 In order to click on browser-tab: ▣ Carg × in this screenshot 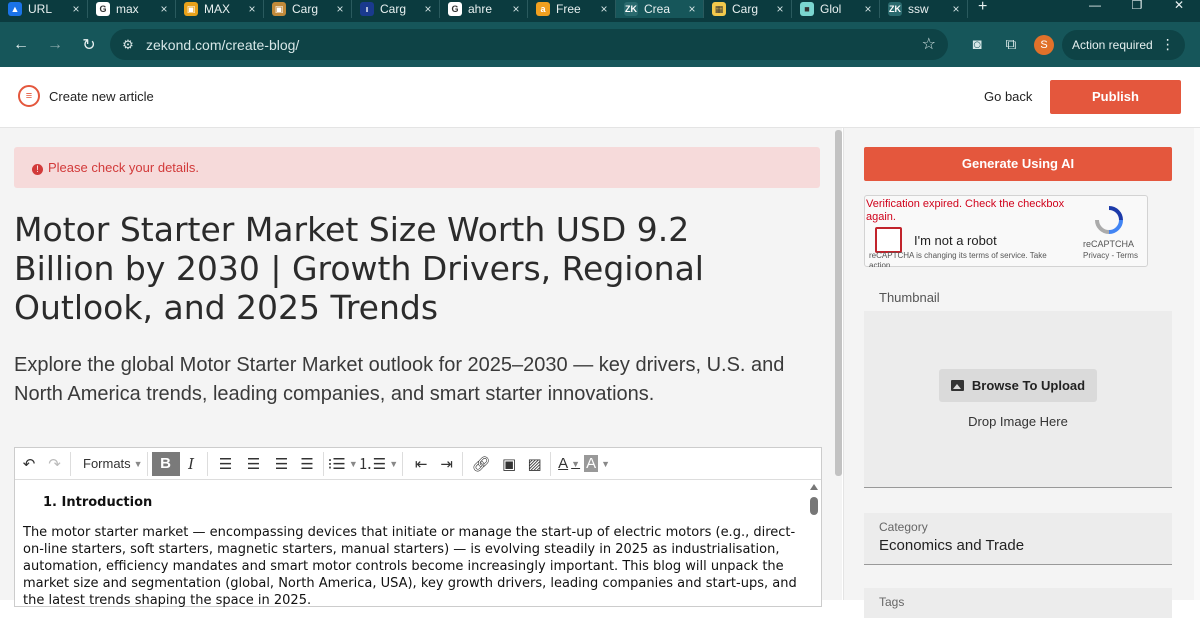, I will do `click(308, 9)`.